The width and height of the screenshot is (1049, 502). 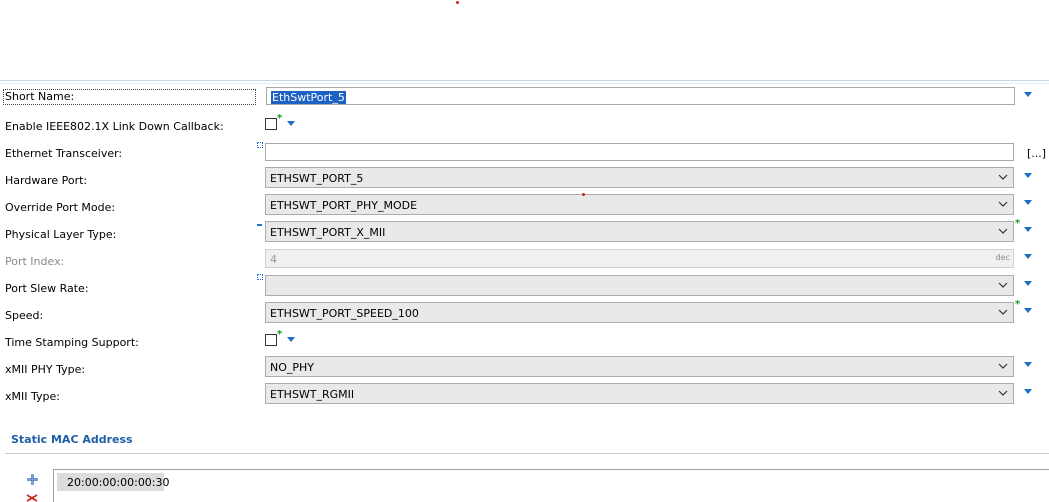 I want to click on row-short-name: Short Name: EthSwtPort_5, so click(x=524, y=98).